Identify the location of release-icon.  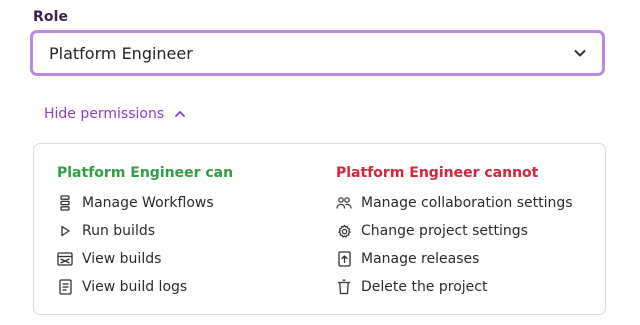
(344, 259).